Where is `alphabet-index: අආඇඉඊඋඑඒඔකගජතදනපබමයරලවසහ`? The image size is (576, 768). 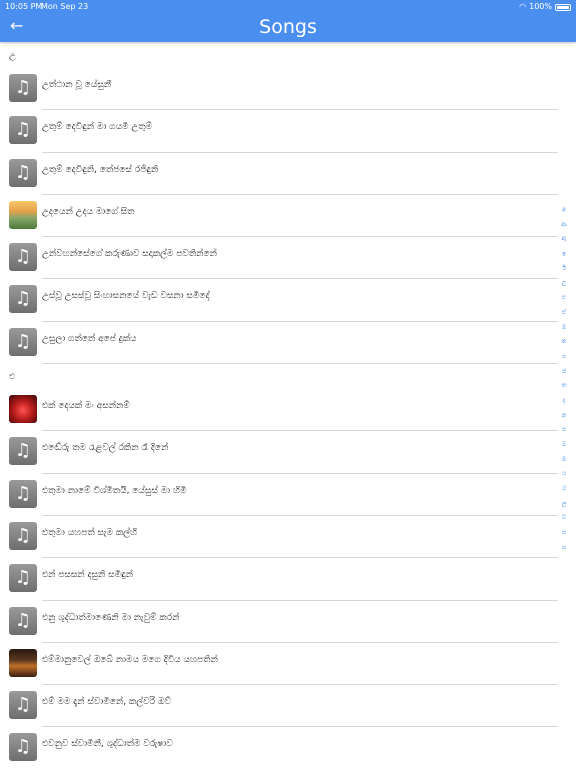 alphabet-index: අආඇඉඊඋඑඒඔකගජතදනපබමයරලවසහ is located at coordinates (564, 379).